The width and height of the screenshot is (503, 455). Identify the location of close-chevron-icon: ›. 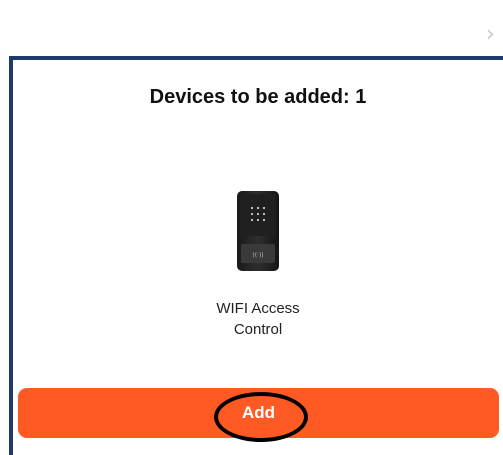
(494, 35).